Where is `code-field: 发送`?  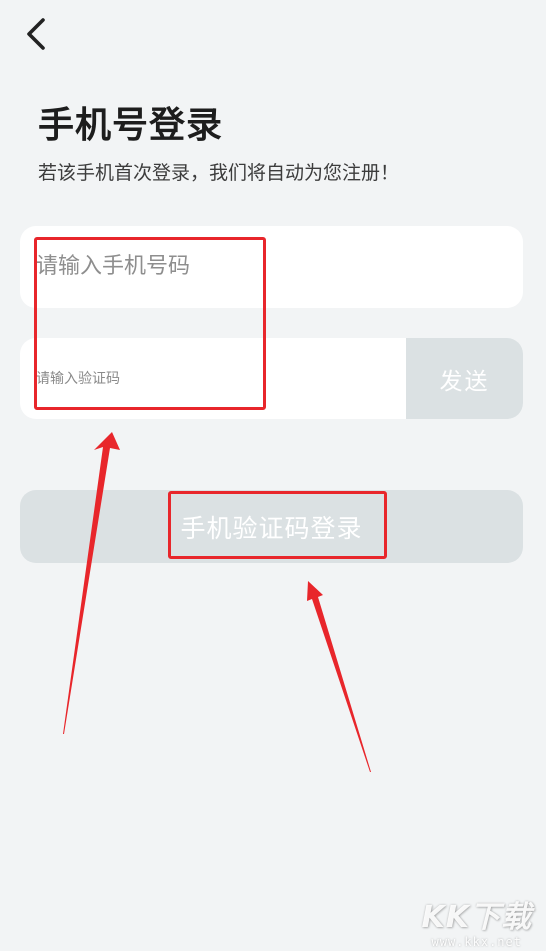
code-field: 发送 is located at coordinates (271, 378).